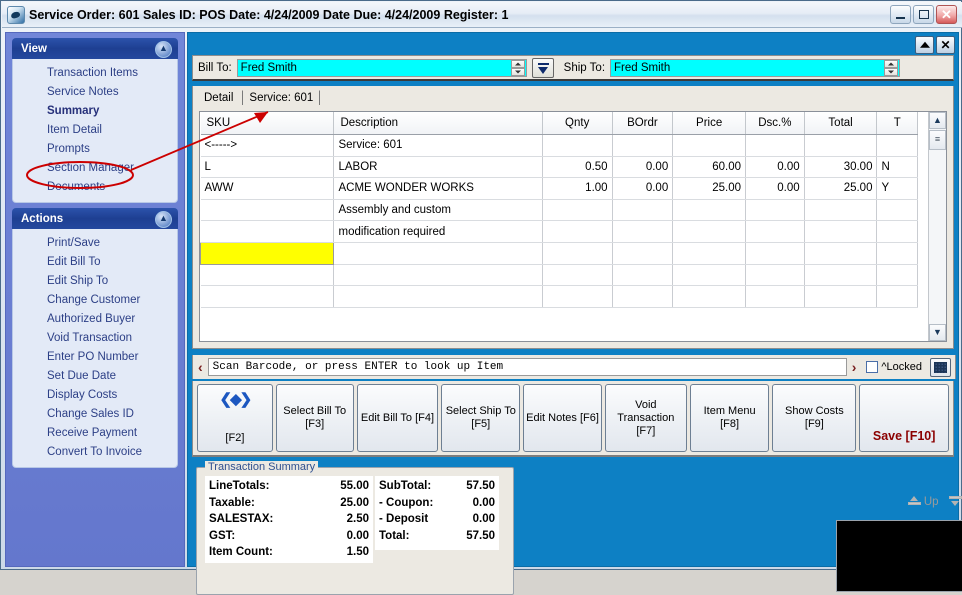 This screenshot has height=595, width=962. What do you see at coordinates (267, 231) in the screenshot?
I see `cell-sku` at bounding box center [267, 231].